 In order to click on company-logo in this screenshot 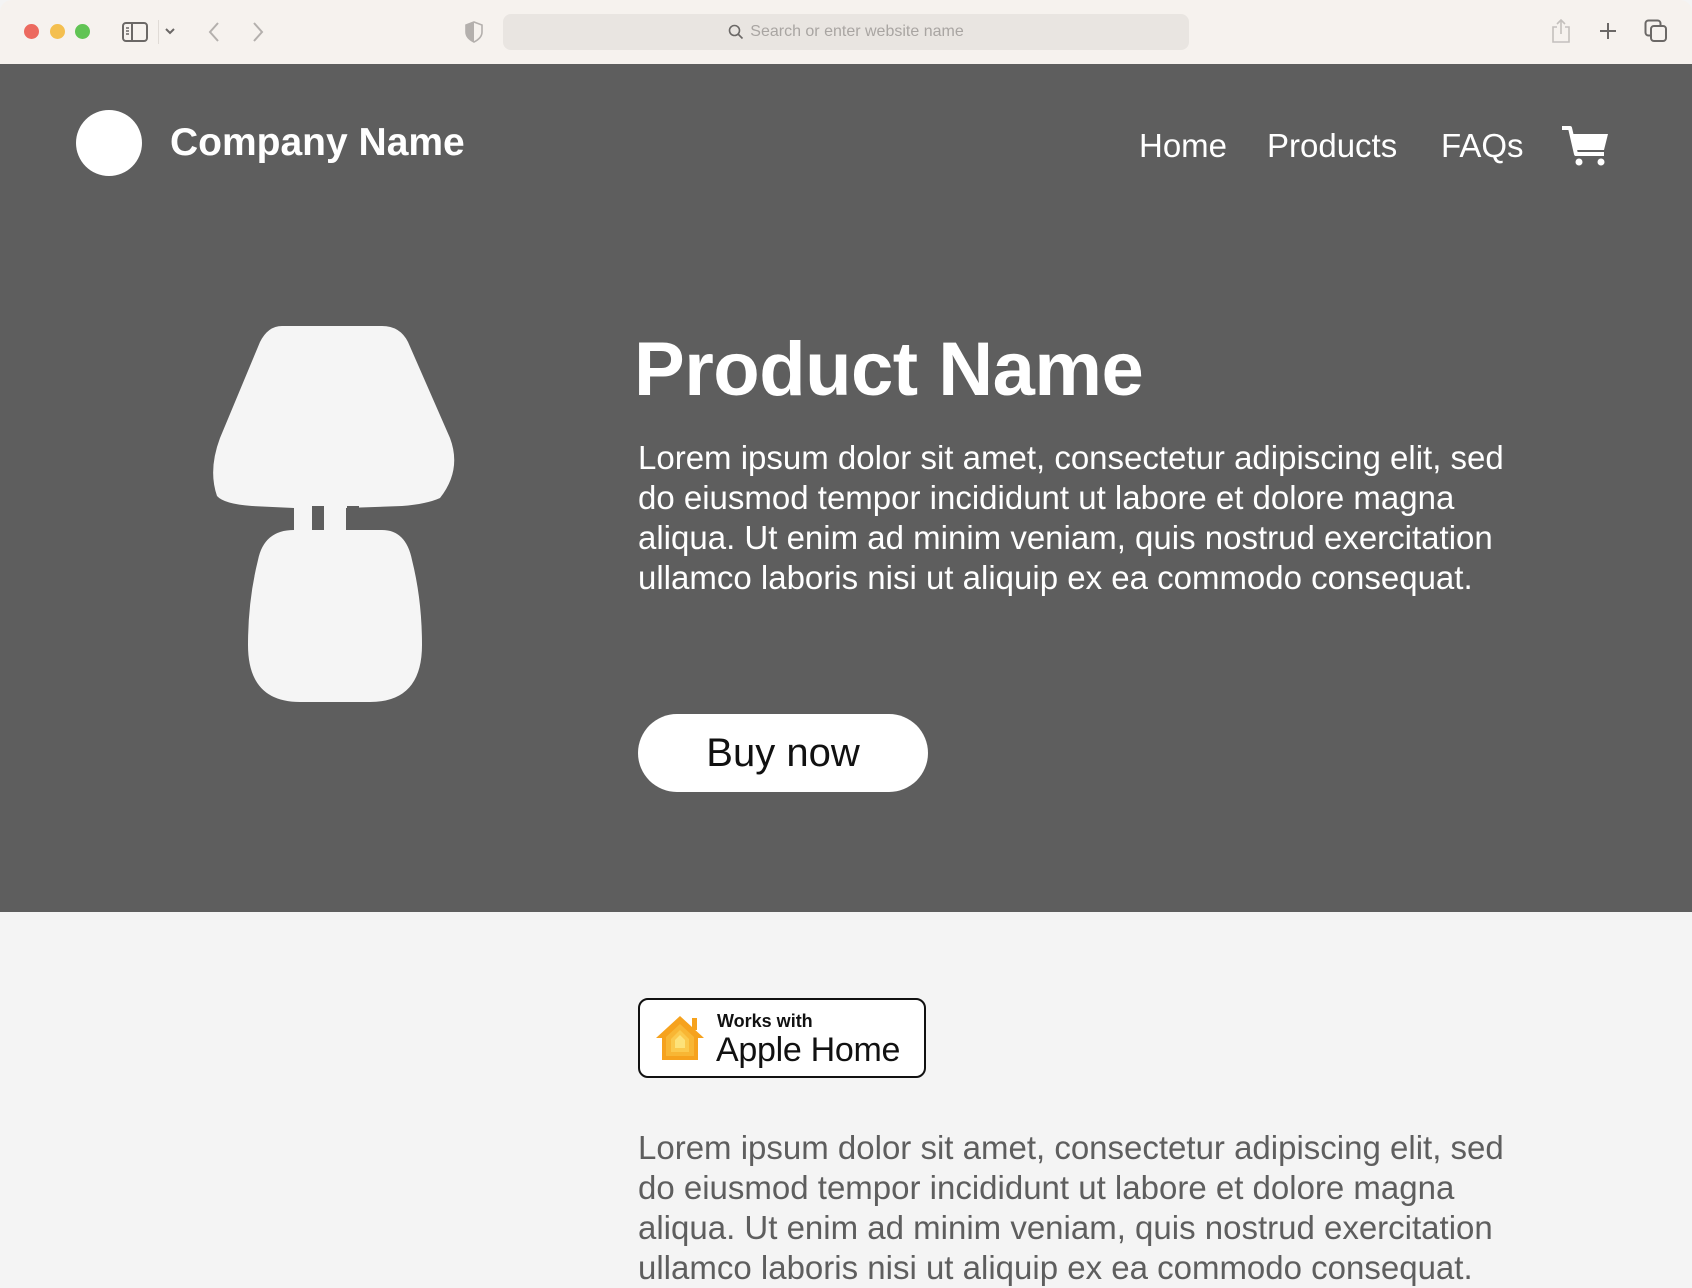, I will do `click(109, 143)`.